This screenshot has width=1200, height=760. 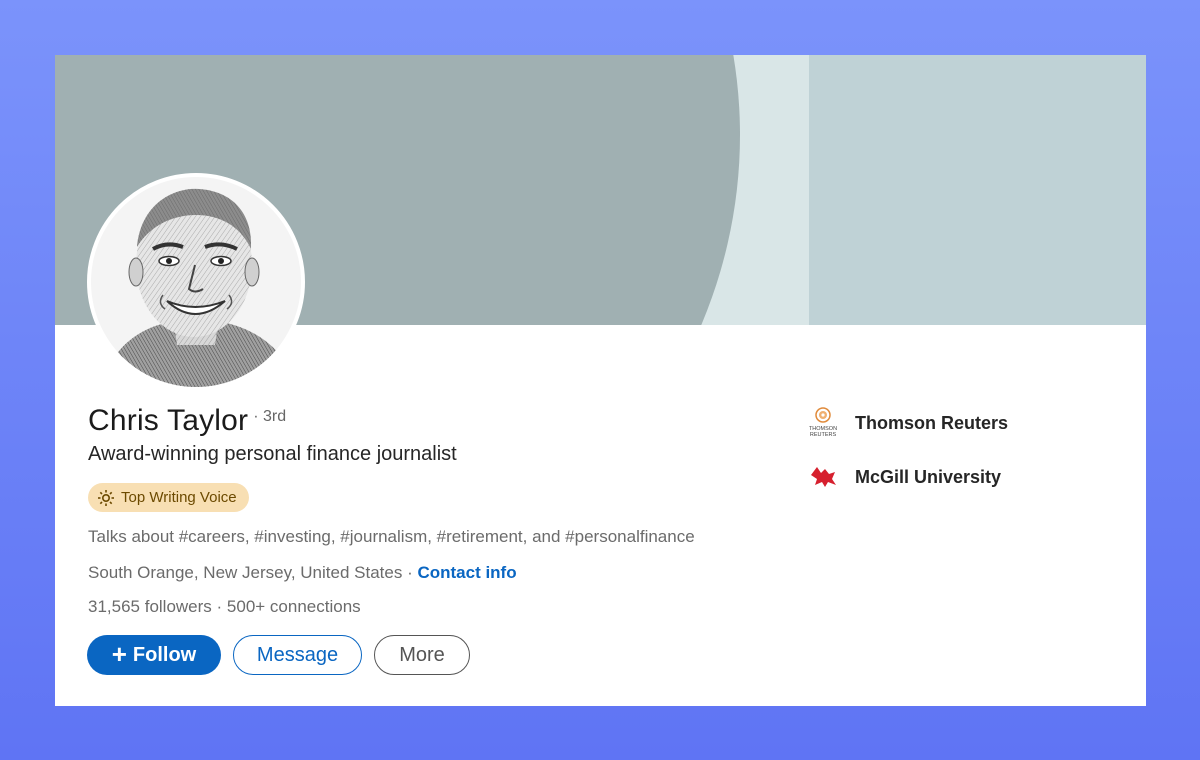 I want to click on sidebar-item-thomson-reuters: THOMSON REUTERS Thomson Reuters, so click(x=905, y=423).